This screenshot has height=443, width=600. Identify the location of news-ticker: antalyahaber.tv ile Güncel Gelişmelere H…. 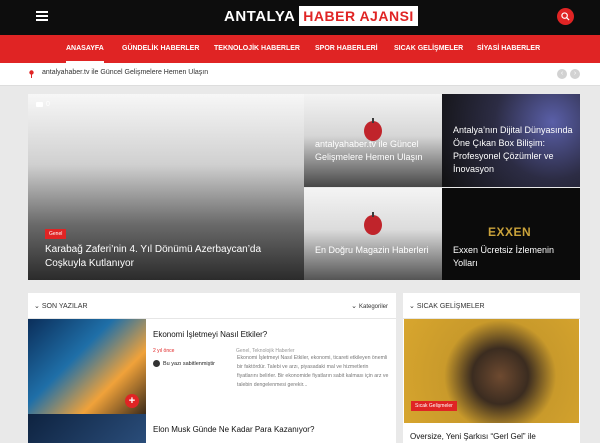
(300, 74).